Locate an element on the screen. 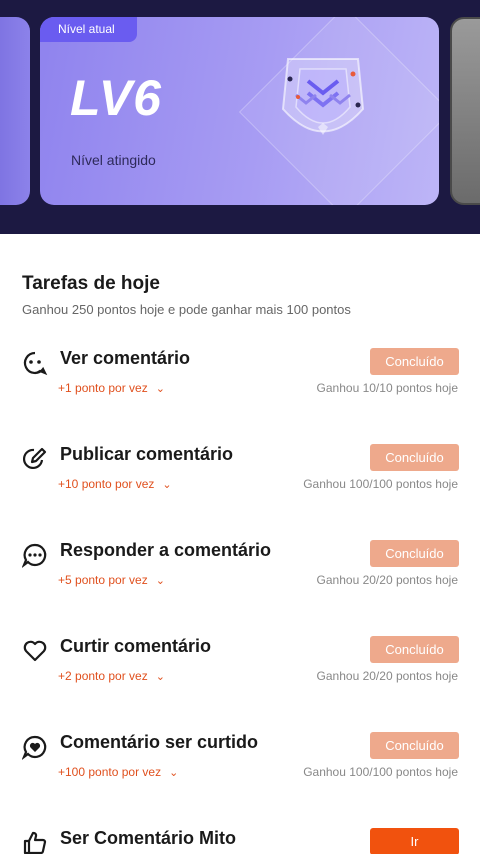 The width and height of the screenshot is (480, 854). previous-level-card is located at coordinates (15, 111).